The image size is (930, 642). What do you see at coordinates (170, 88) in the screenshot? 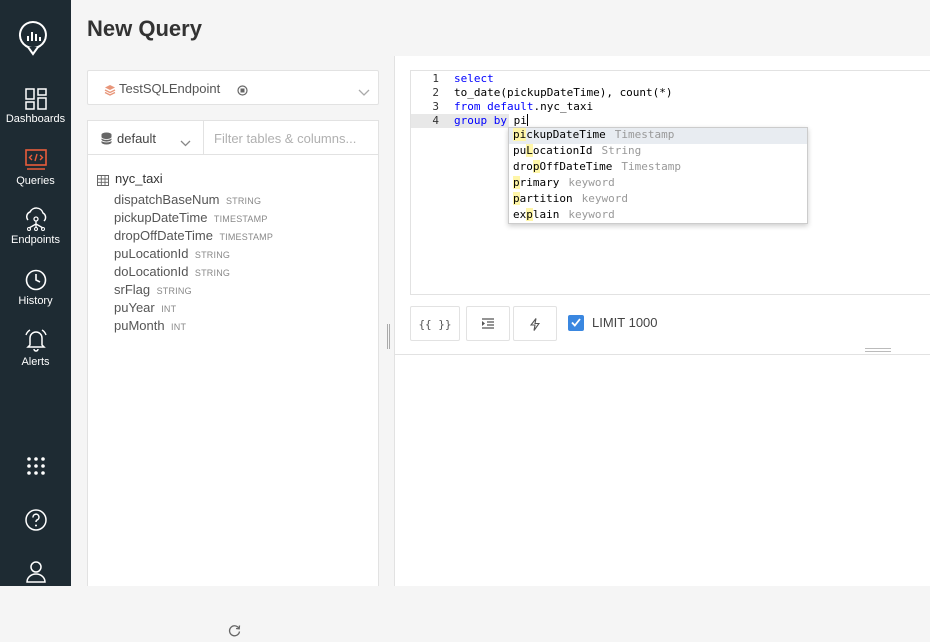
I see `datasource-name: TestSQLEndpoint` at bounding box center [170, 88].